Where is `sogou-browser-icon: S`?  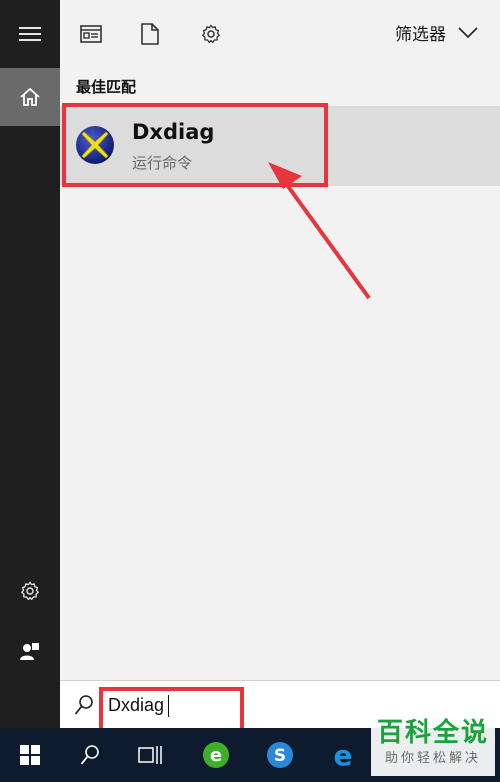 sogou-browser-icon: S is located at coordinates (280, 755).